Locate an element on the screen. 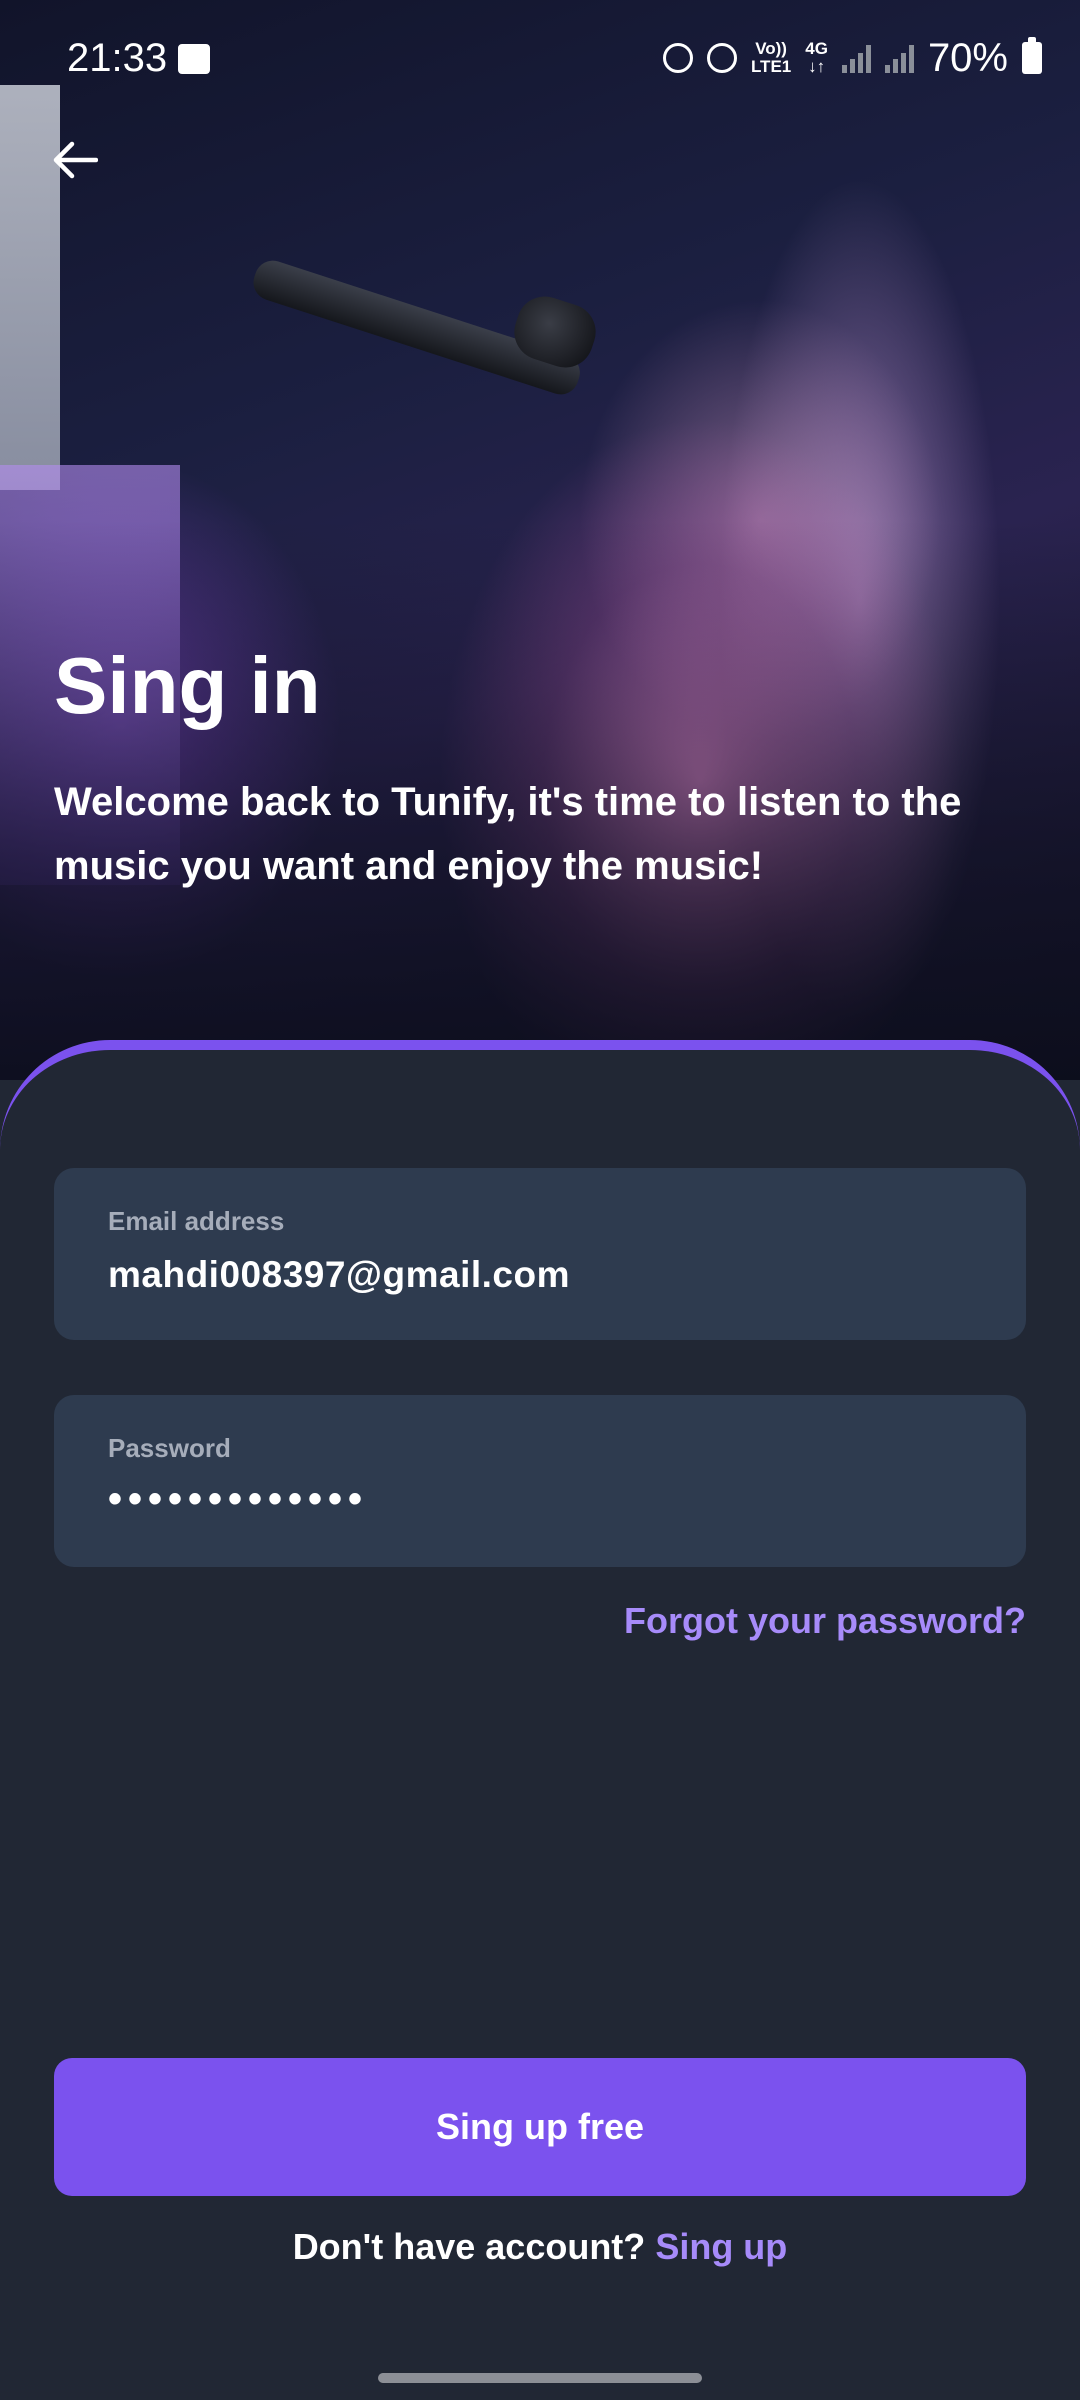 The image size is (1080, 2400). battery-percentage: 70% is located at coordinates (967, 57).